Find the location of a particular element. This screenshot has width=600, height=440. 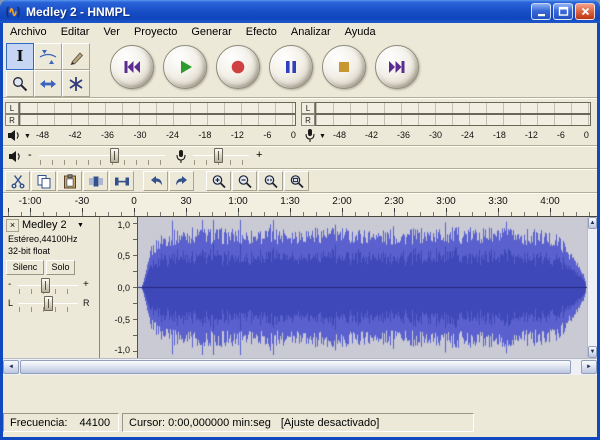

db-label: -12 is located at coordinates (237, 135).